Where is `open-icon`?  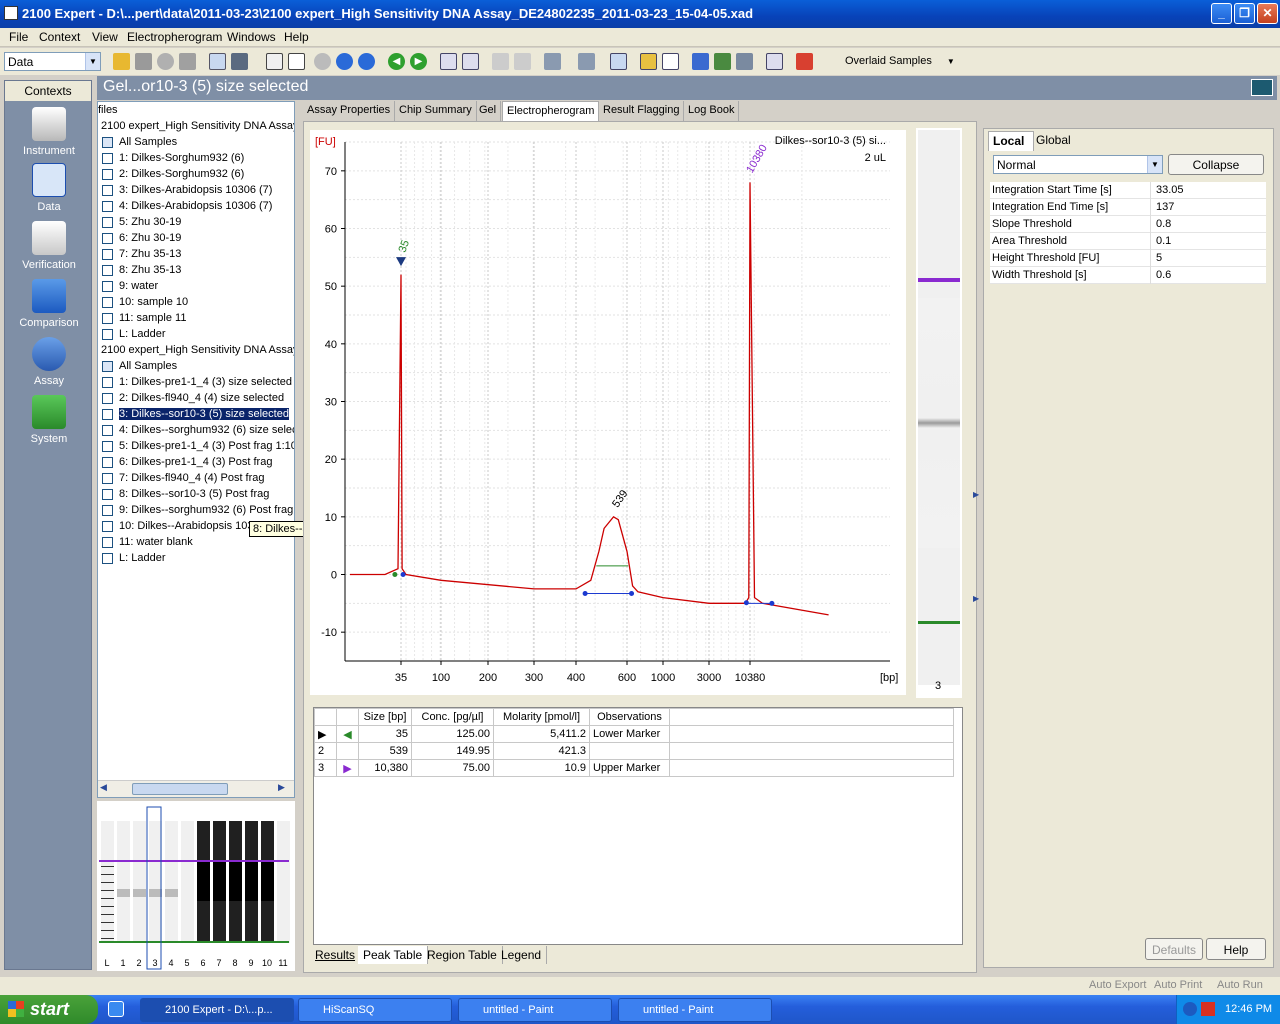 open-icon is located at coordinates (121, 61).